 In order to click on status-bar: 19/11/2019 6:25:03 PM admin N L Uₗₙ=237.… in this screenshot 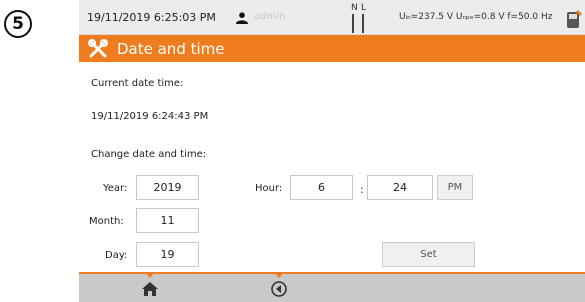, I will do `click(332, 17)`.